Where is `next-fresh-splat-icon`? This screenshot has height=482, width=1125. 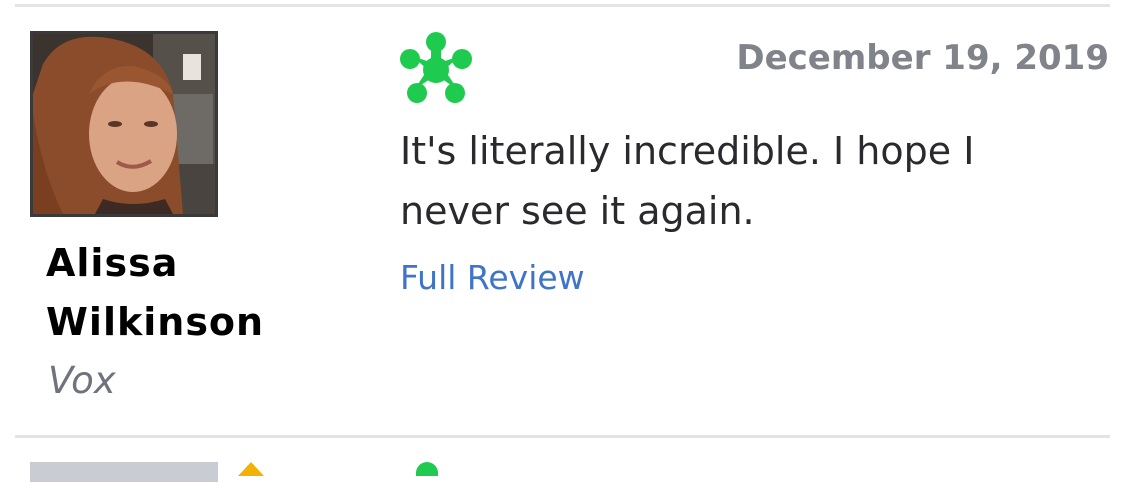 next-fresh-splat-icon is located at coordinates (427, 469).